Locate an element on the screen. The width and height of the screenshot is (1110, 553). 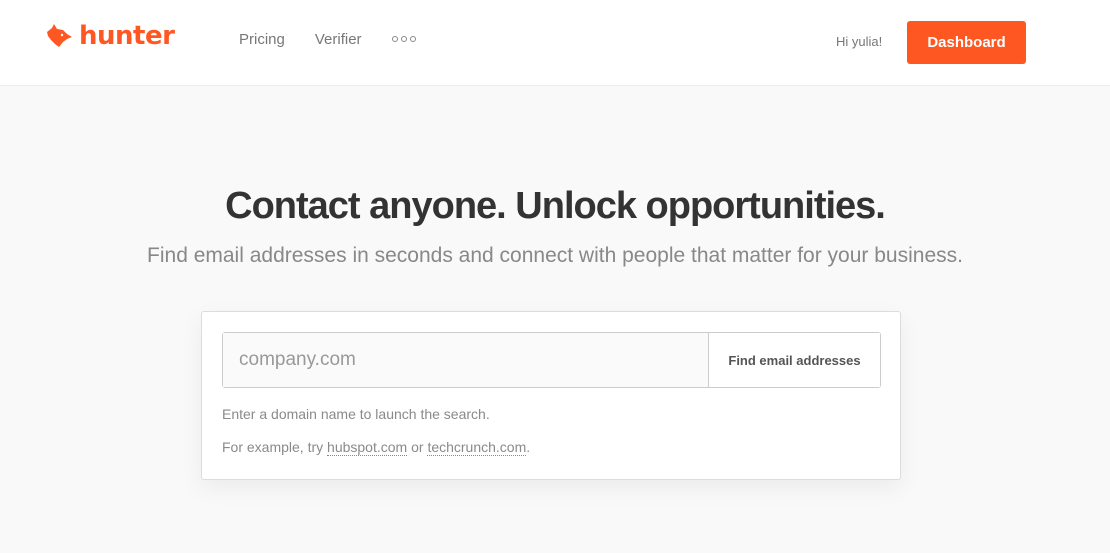
domain-search-form: Find email addresses is located at coordinates (551, 360).